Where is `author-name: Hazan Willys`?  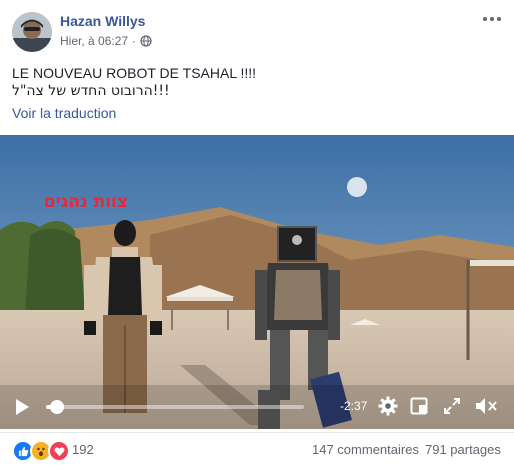 author-name: Hazan Willys is located at coordinates (102, 21).